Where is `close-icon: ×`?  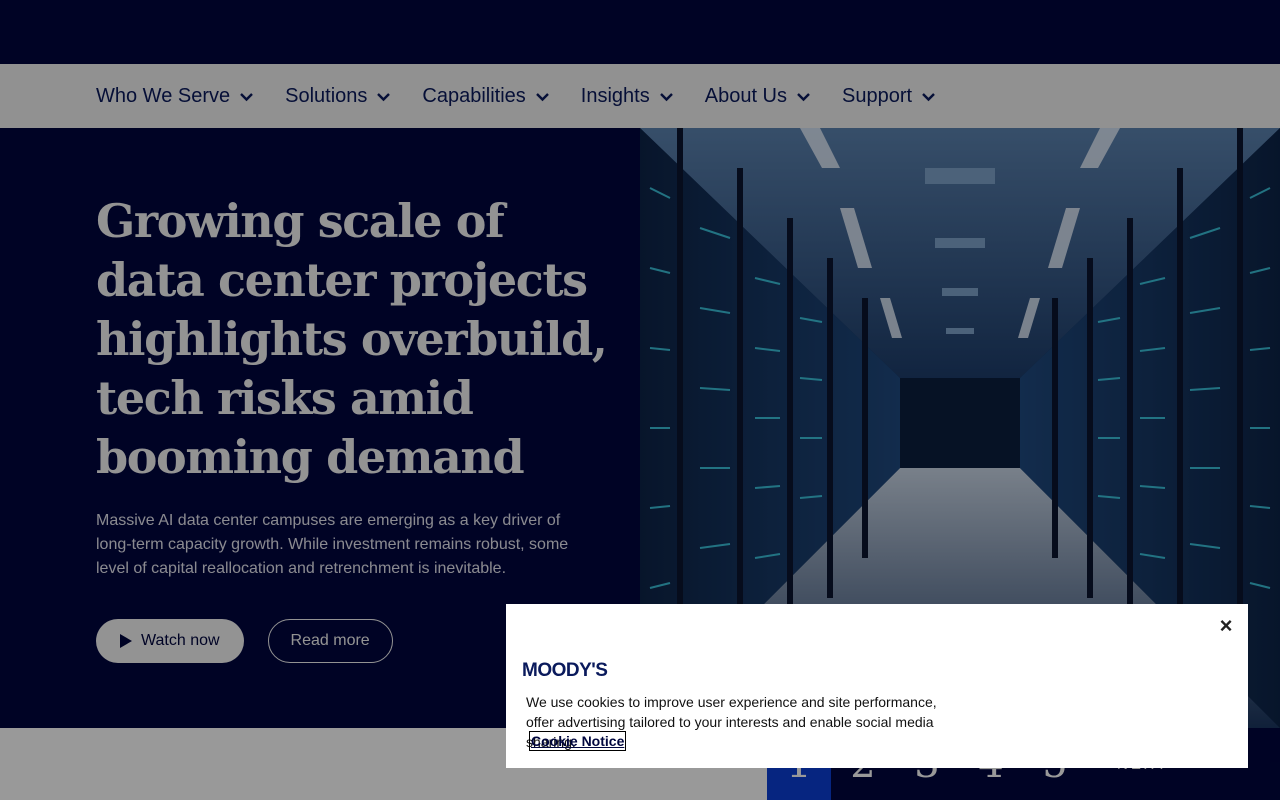 close-icon: × is located at coordinates (1226, 626).